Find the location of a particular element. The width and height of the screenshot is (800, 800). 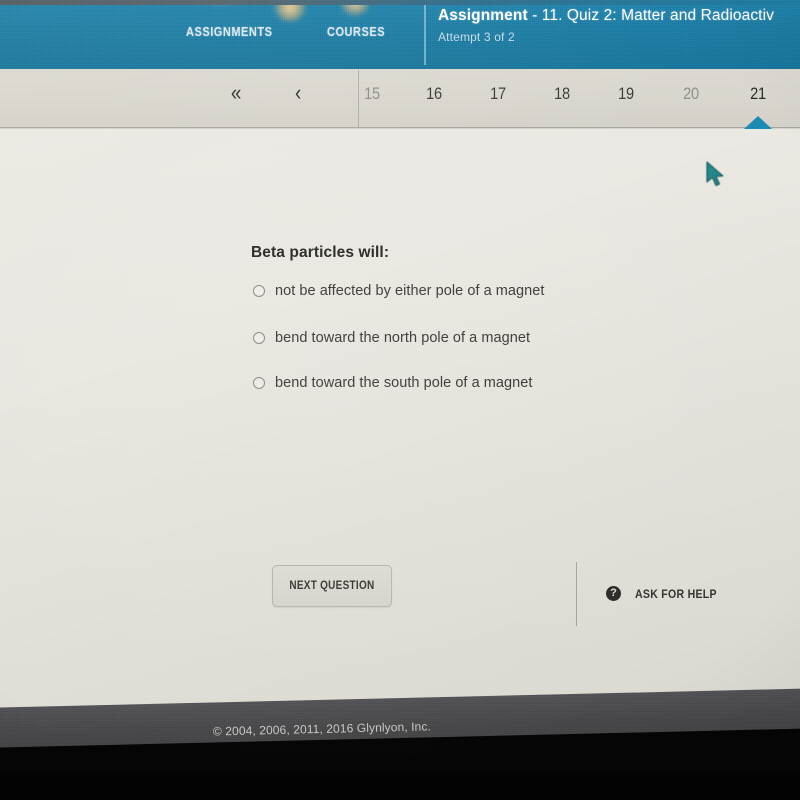

pagination-page-20: 20 is located at coordinates (691, 94).